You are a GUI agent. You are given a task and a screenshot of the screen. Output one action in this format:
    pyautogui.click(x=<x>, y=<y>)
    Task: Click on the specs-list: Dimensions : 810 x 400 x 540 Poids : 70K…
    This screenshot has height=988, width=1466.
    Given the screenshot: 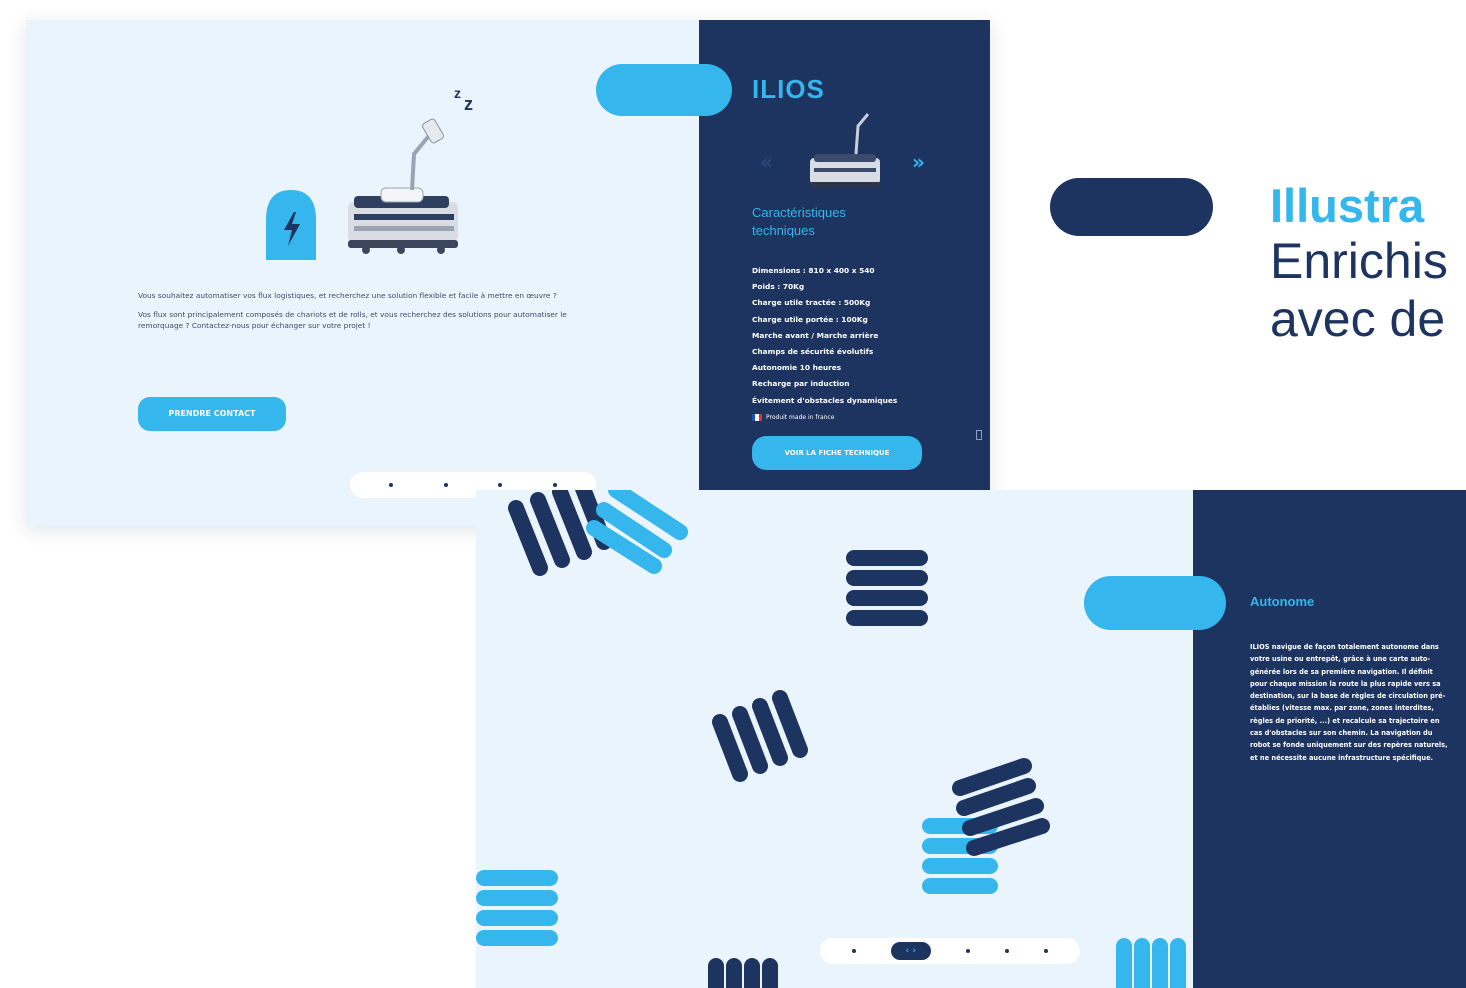 What is the action you would take?
    pyautogui.click(x=852, y=336)
    